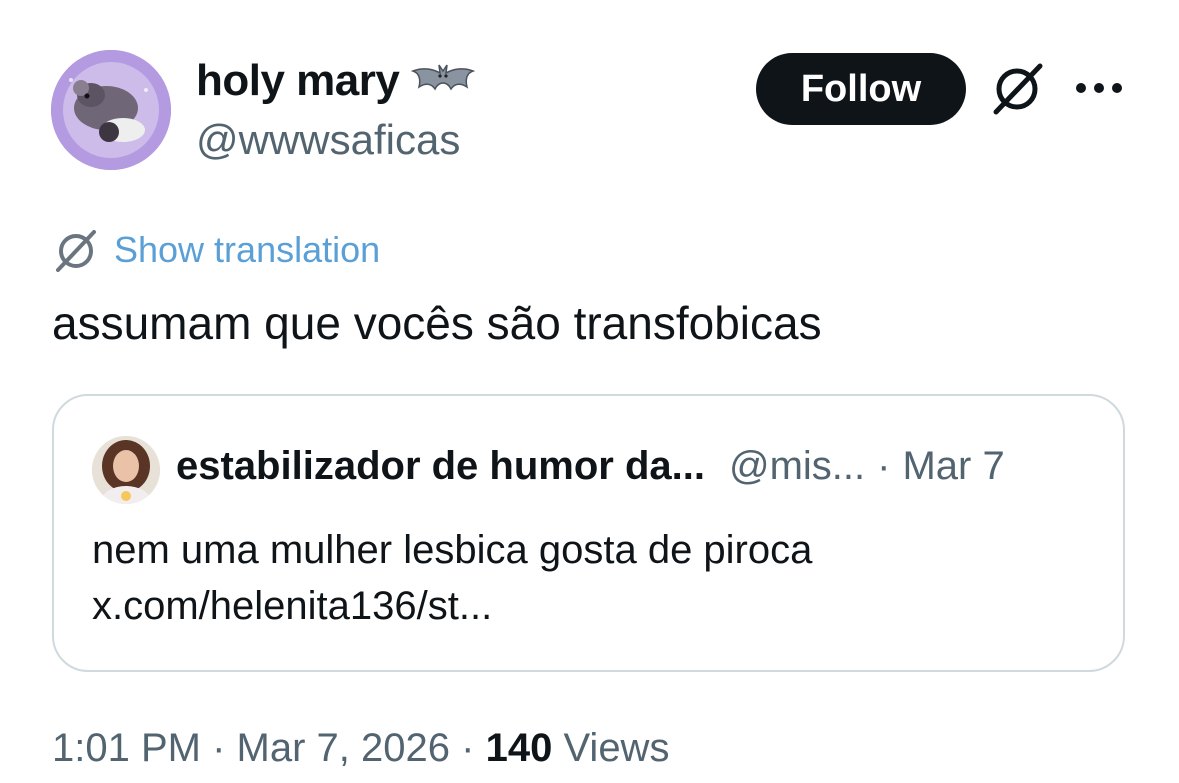 This screenshot has width=1179, height=783. I want to click on bat-icon, so click(443, 81).